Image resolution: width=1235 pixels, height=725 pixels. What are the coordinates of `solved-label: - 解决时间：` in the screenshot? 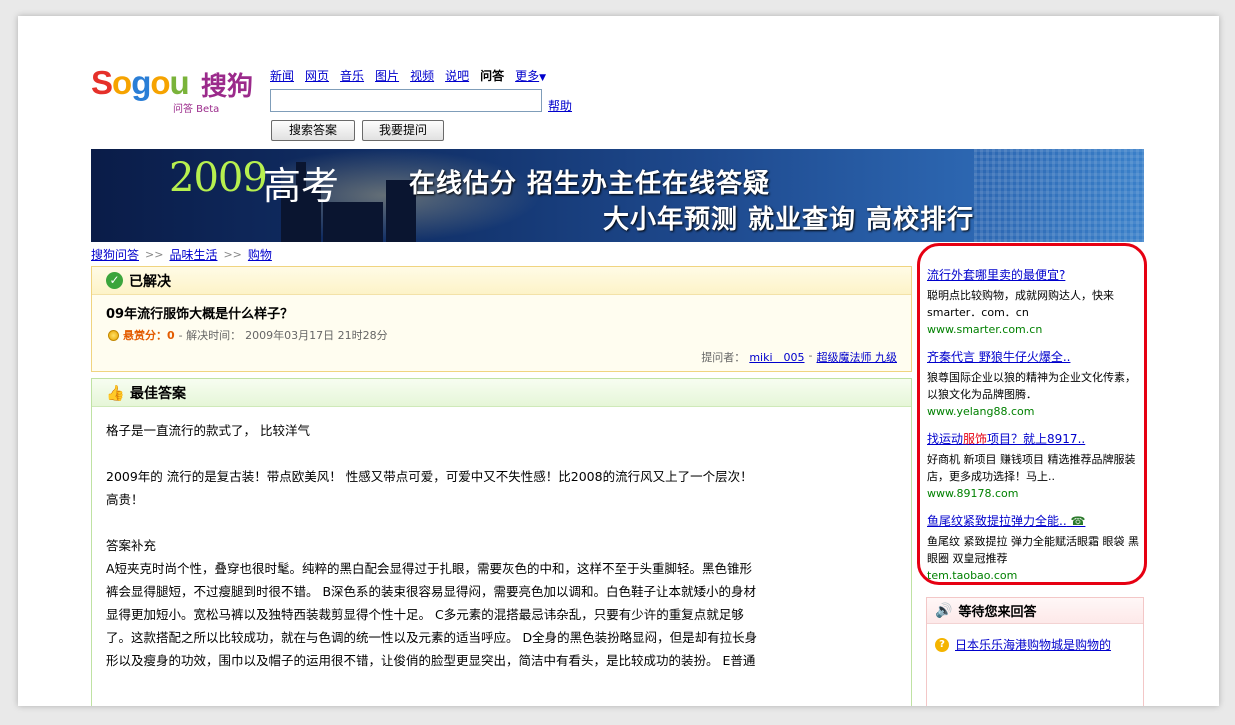 It's located at (210, 335).